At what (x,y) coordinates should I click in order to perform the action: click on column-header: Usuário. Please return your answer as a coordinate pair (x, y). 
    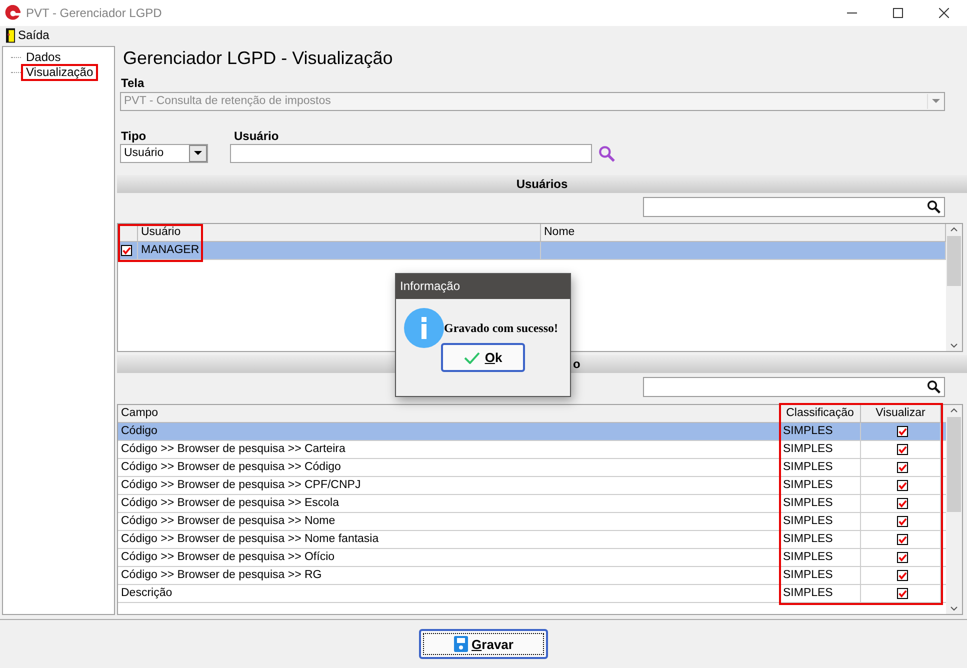
    Looking at the image, I should click on (339, 232).